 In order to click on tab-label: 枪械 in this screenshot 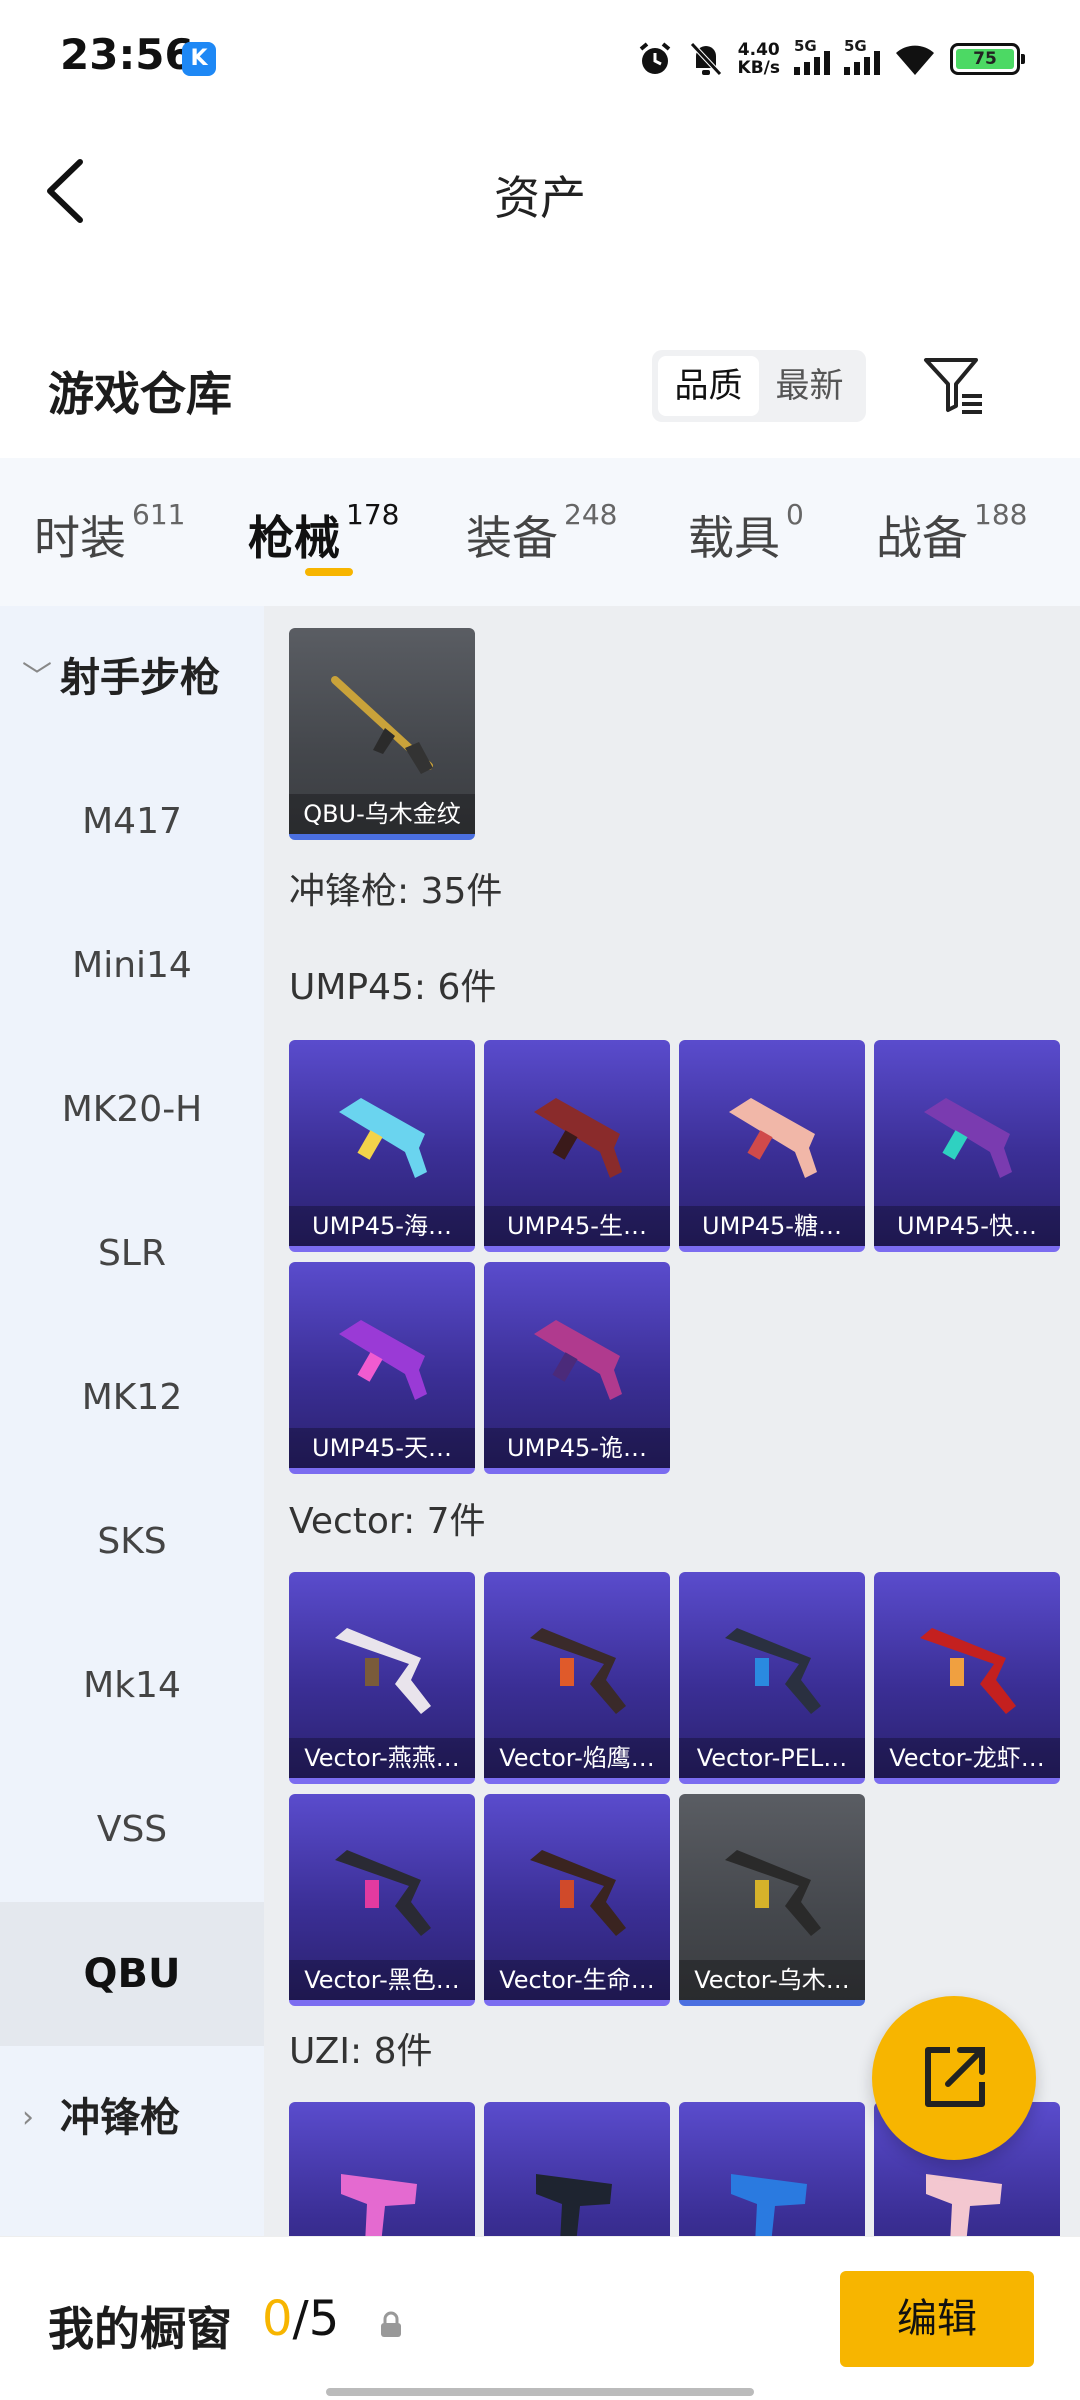, I will do `click(294, 538)`.